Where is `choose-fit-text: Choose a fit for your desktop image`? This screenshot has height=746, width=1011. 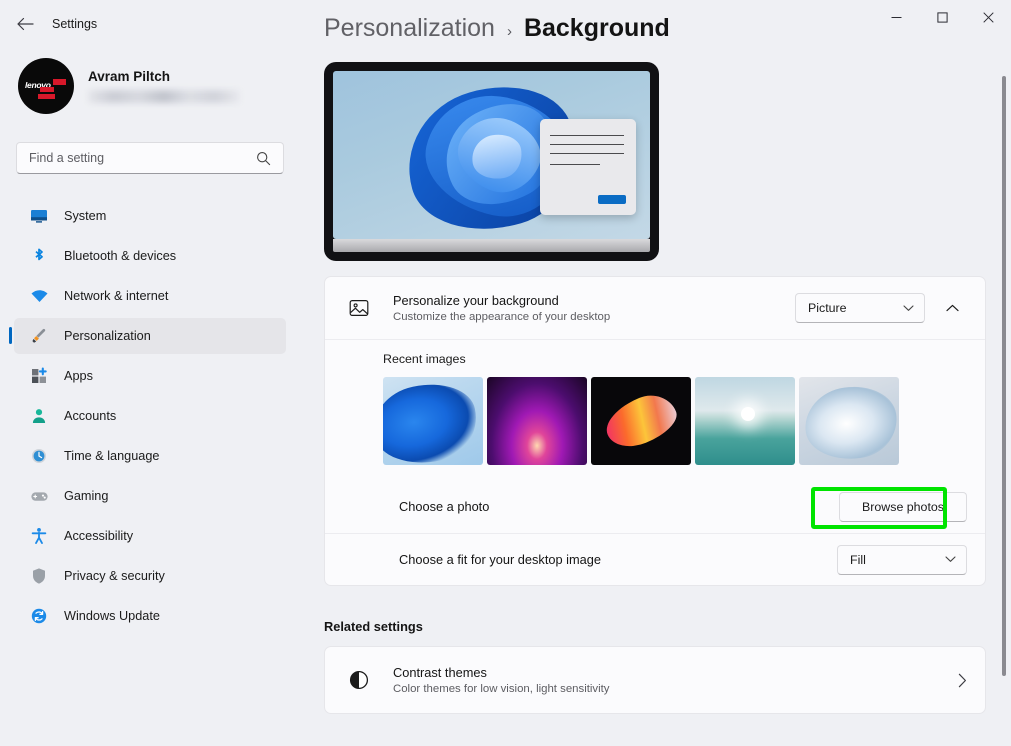 choose-fit-text: Choose a fit for your desktop image is located at coordinates (589, 560).